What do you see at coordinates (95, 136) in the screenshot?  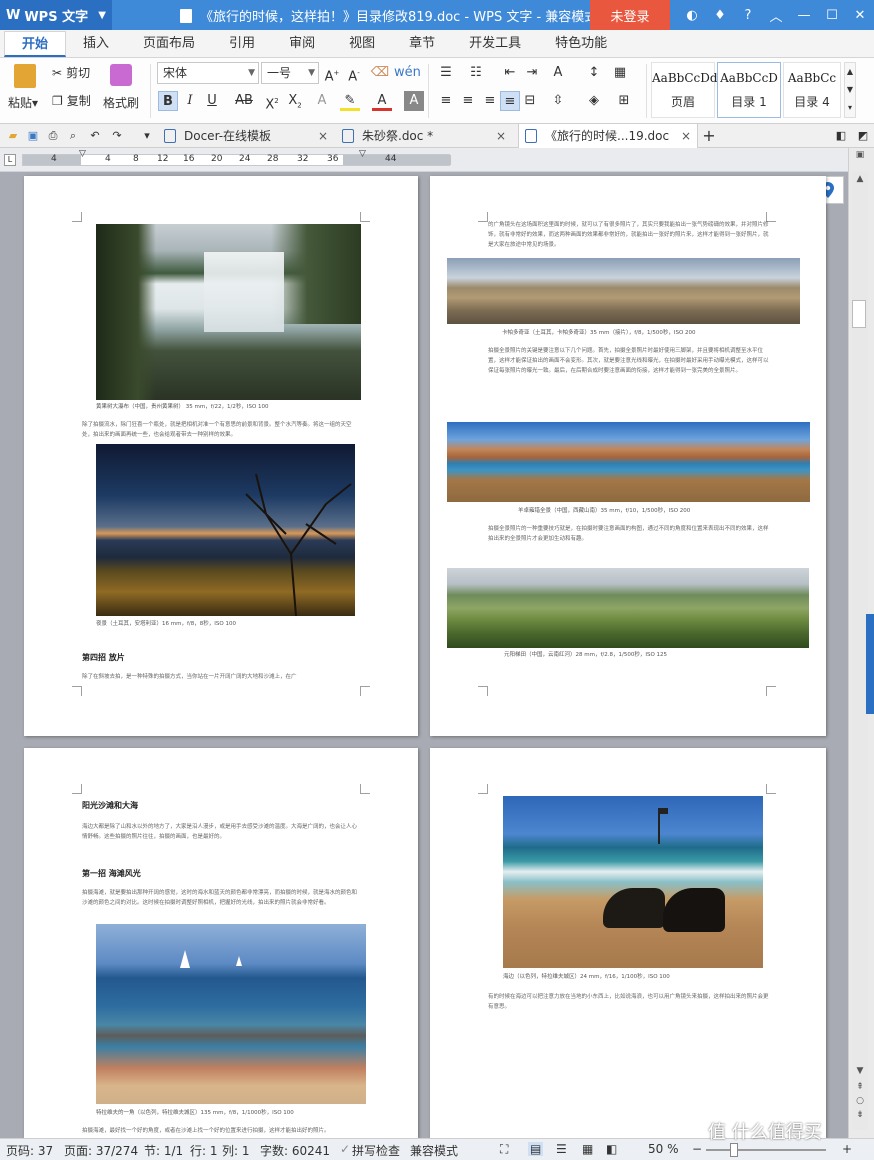 I see `undo-icon: ↶` at bounding box center [95, 136].